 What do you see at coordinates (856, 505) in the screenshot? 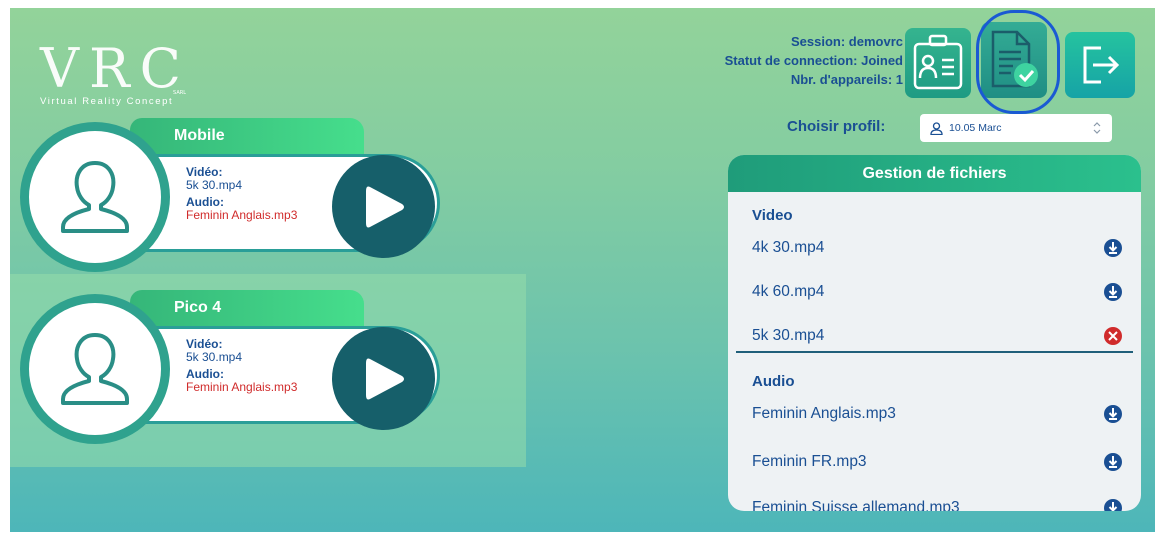
I see `file-name: Feminin Suisse allemand.mp3` at bounding box center [856, 505].